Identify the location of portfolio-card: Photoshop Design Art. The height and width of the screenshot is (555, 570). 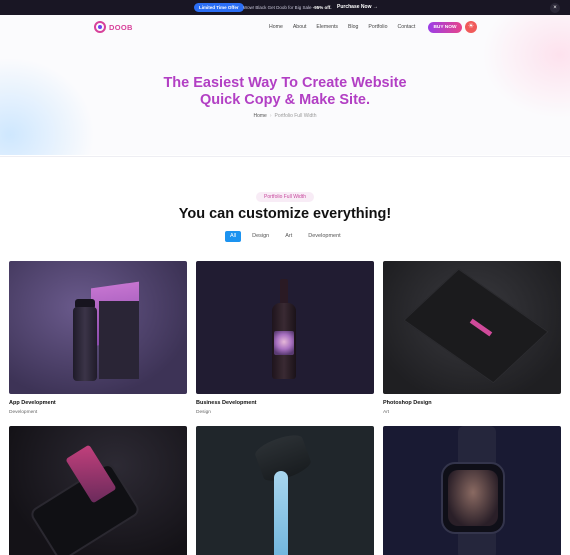
(472, 338).